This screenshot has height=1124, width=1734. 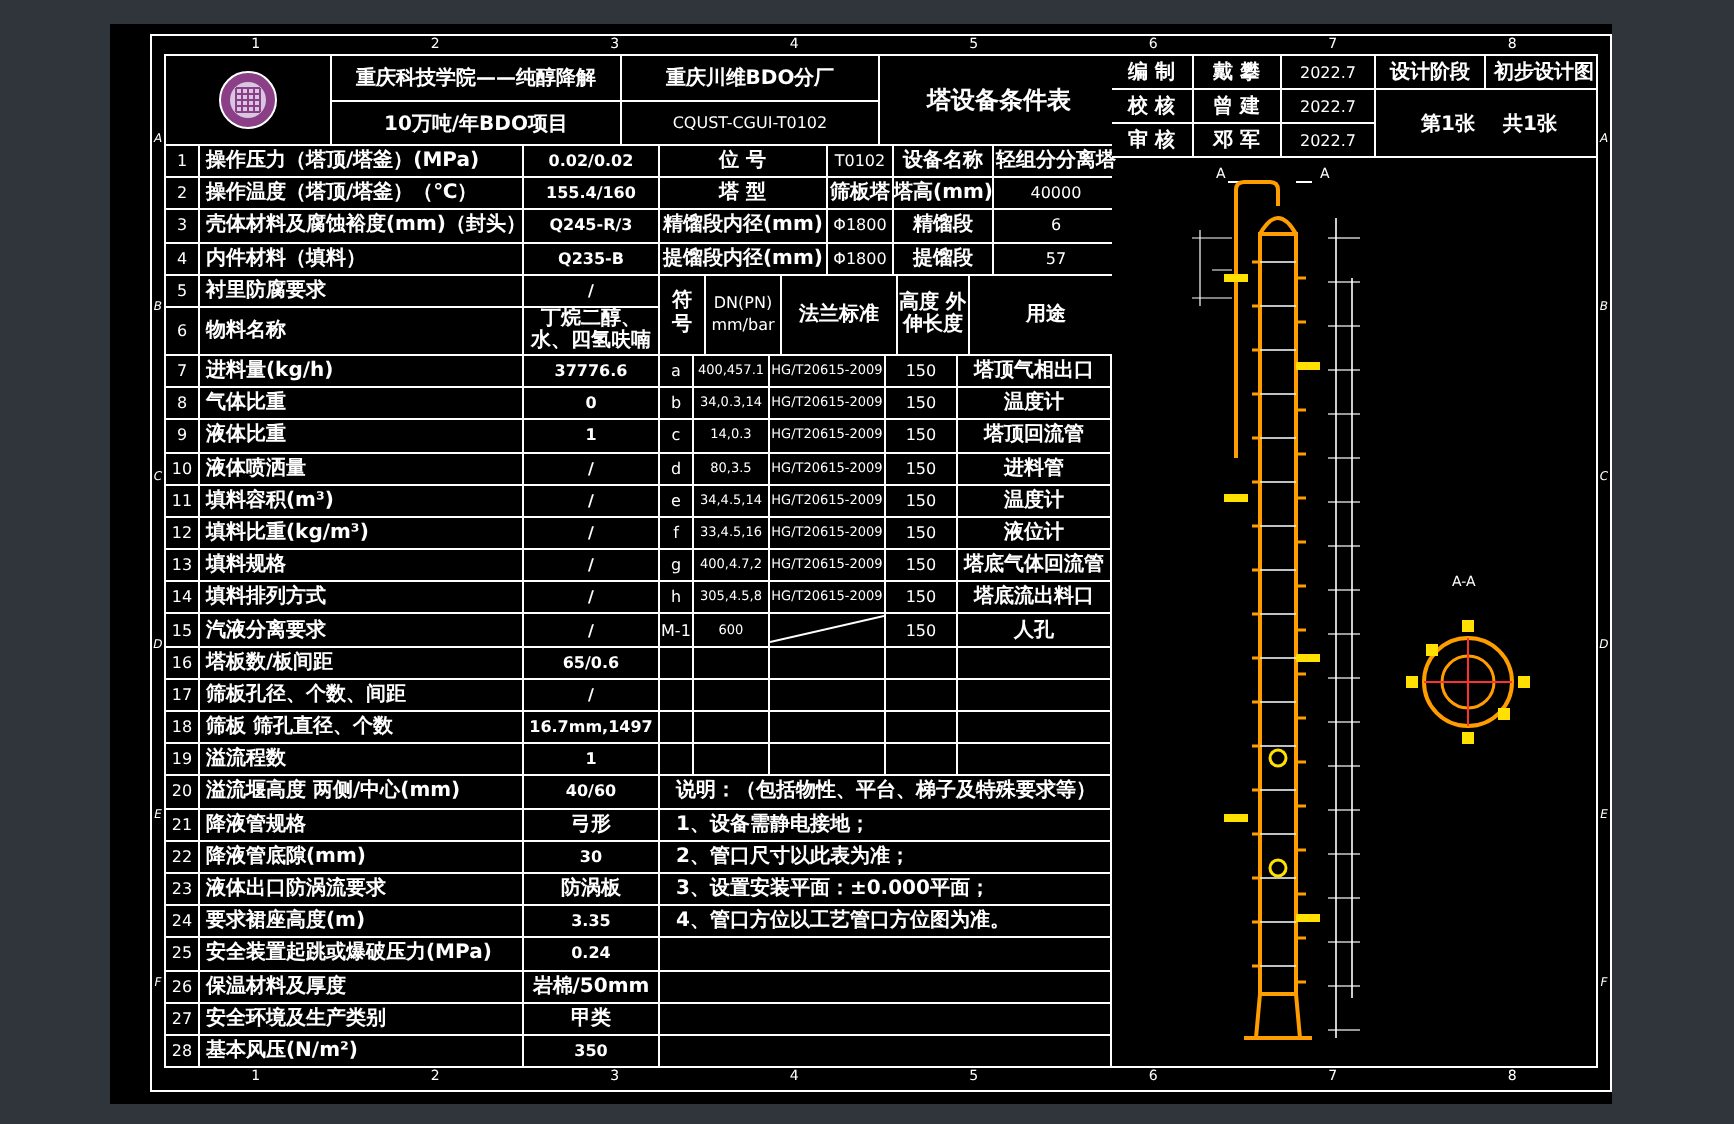 I want to click on info-label: 精馏段, so click(x=942, y=226).